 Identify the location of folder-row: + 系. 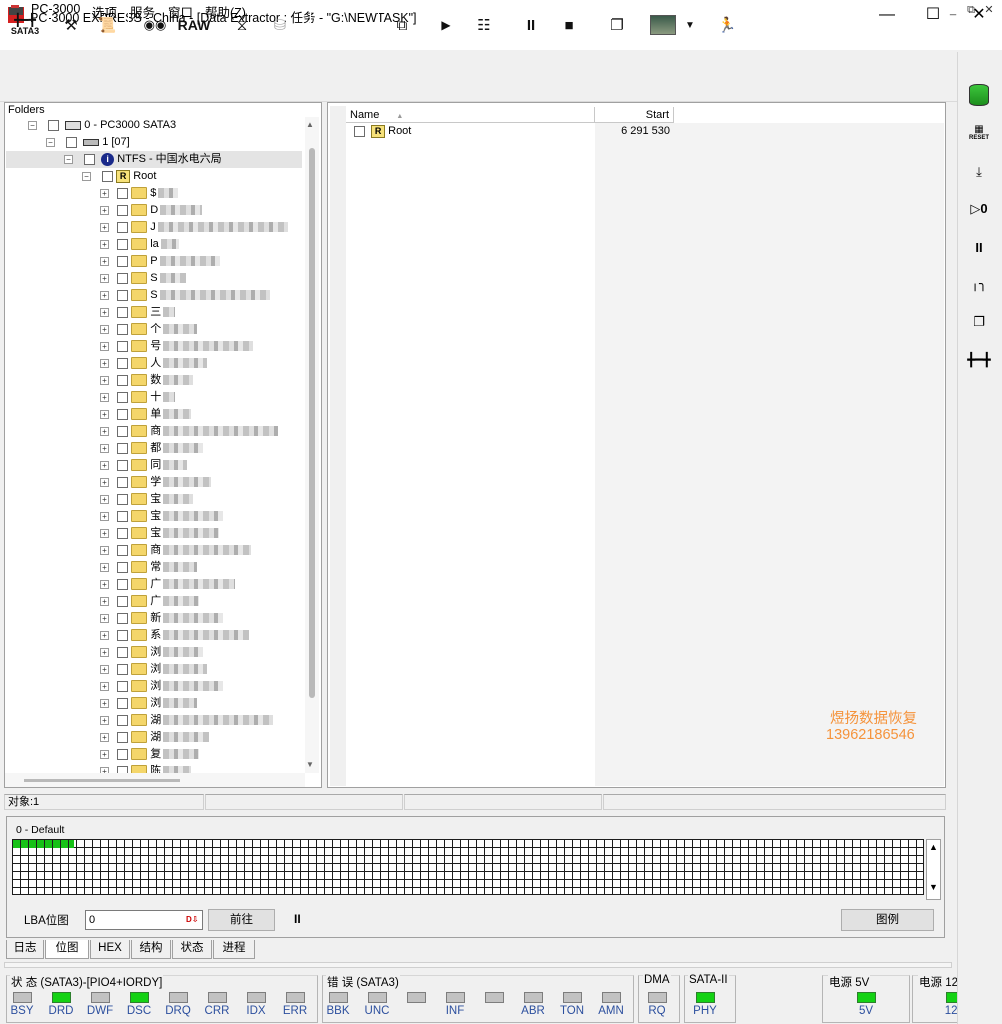
(202, 635).